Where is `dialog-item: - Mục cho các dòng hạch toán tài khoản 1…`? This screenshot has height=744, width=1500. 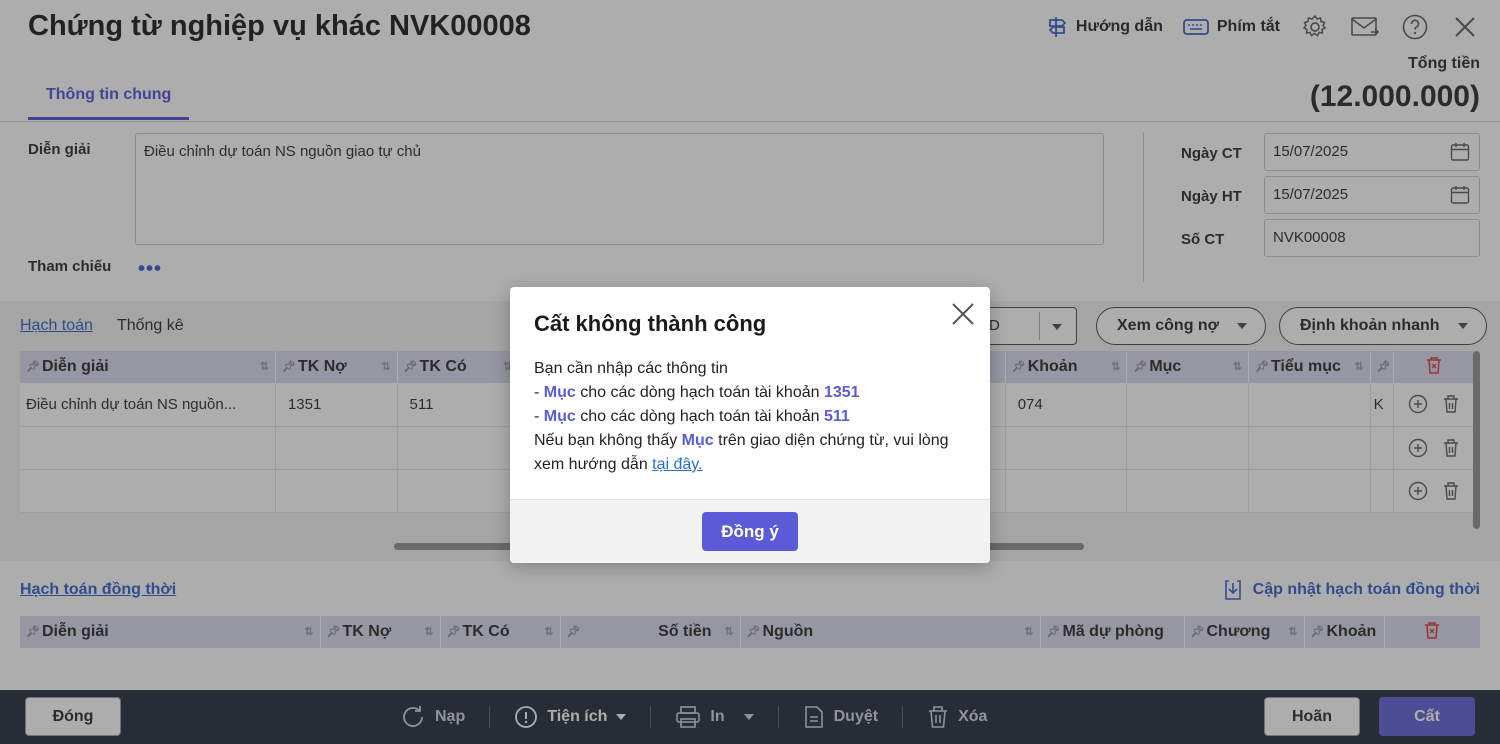
dialog-item: - Mục cho các dòng hạch toán tài khoản 1… is located at coordinates (697, 392).